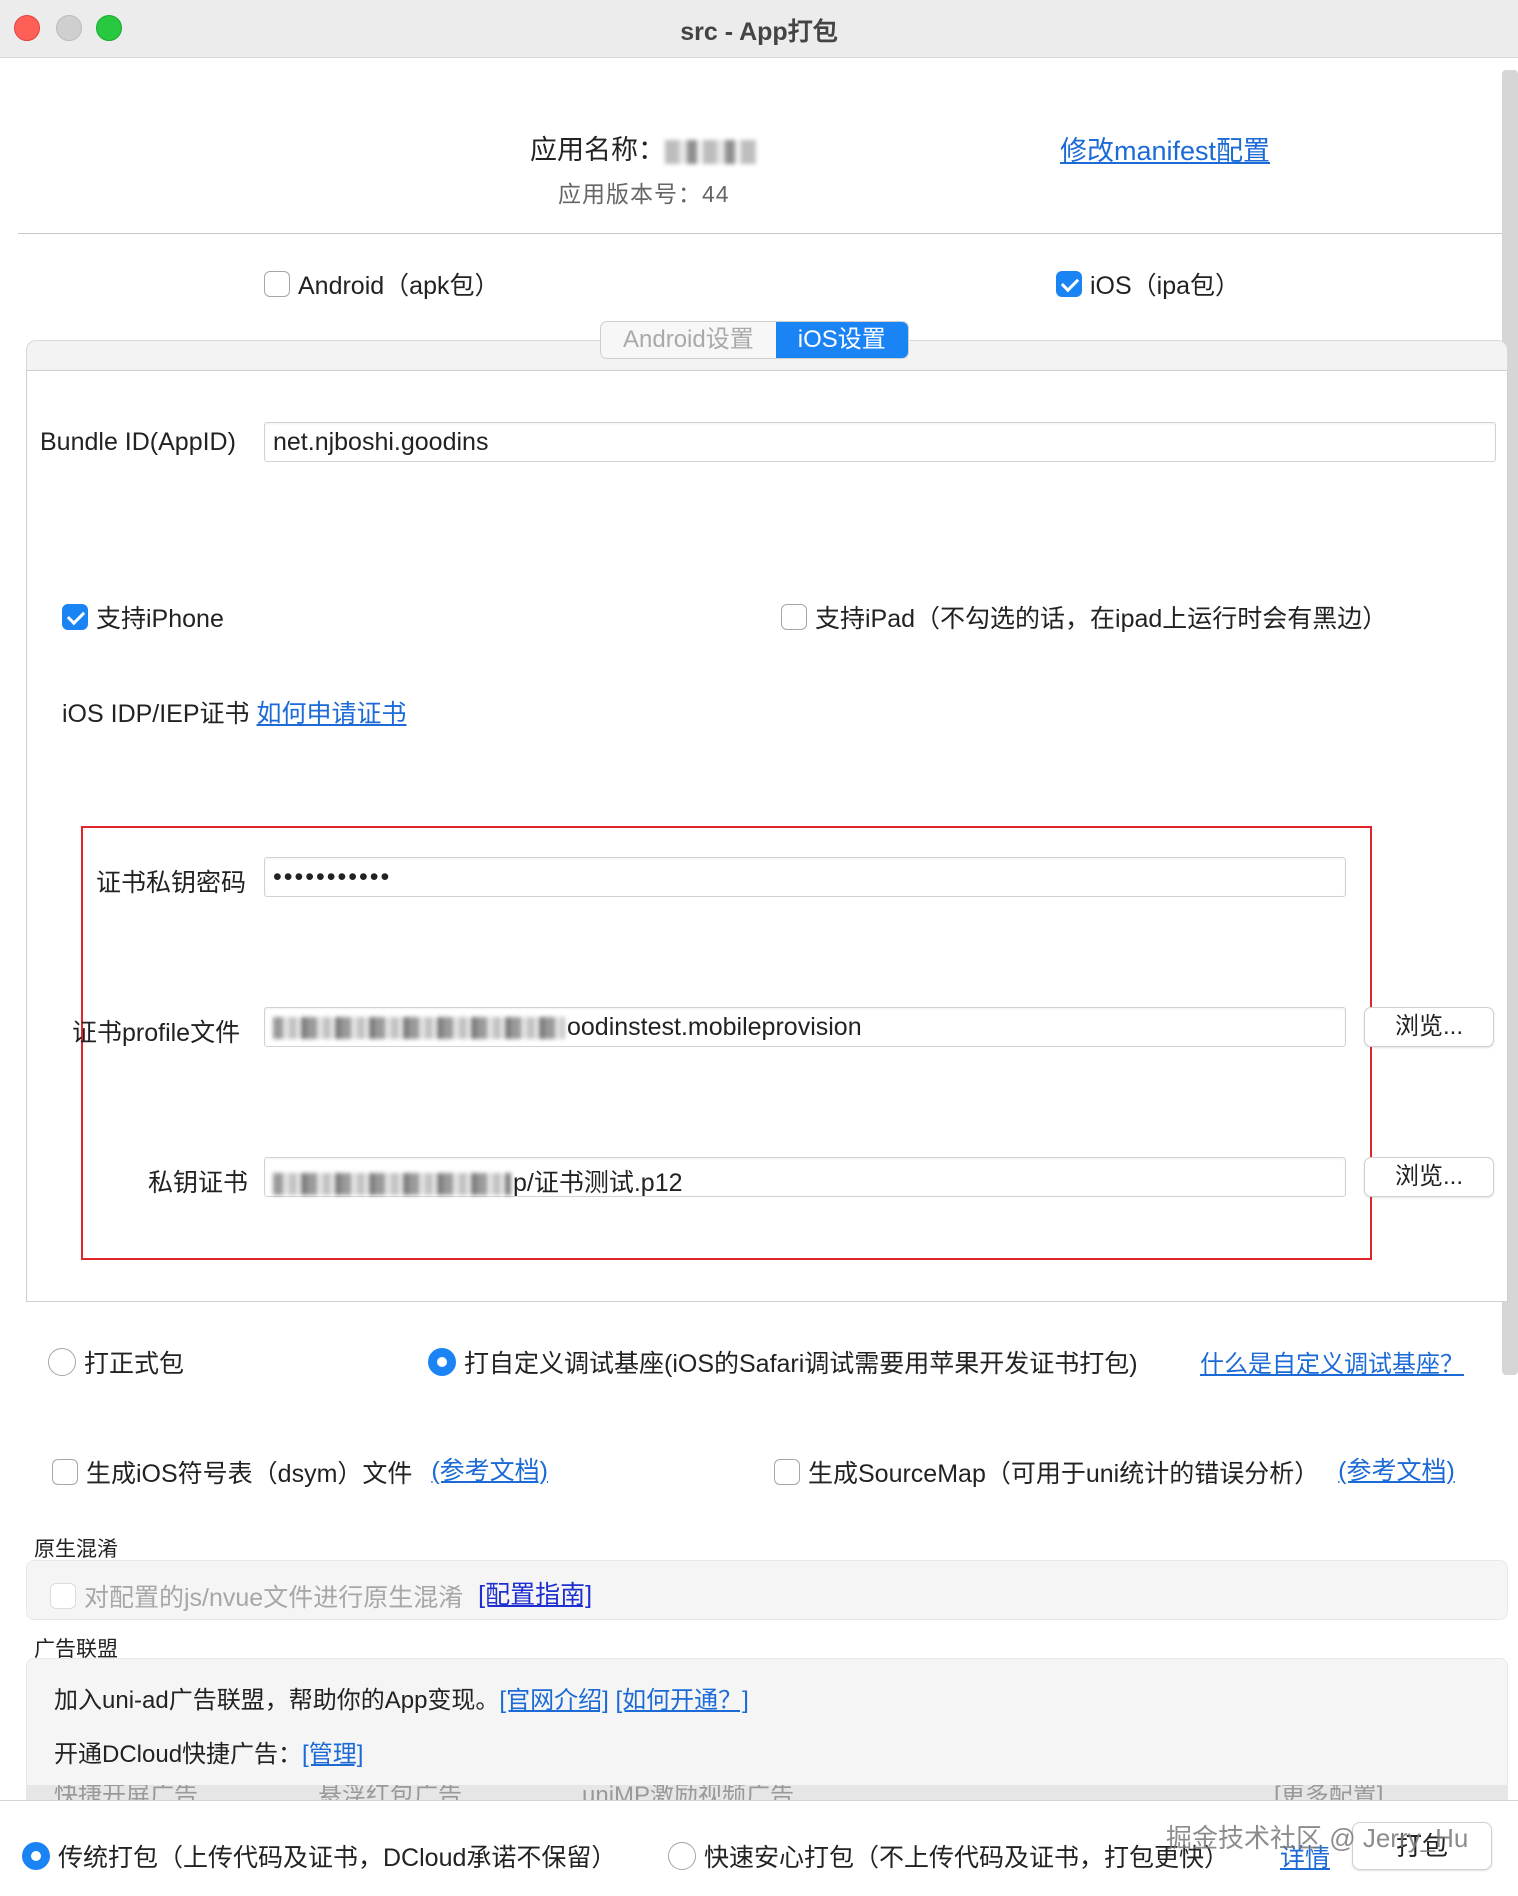 This screenshot has width=1518, height=1896. Describe the element at coordinates (794, 617) in the screenshot. I see `support-ipad-checkbox` at that location.